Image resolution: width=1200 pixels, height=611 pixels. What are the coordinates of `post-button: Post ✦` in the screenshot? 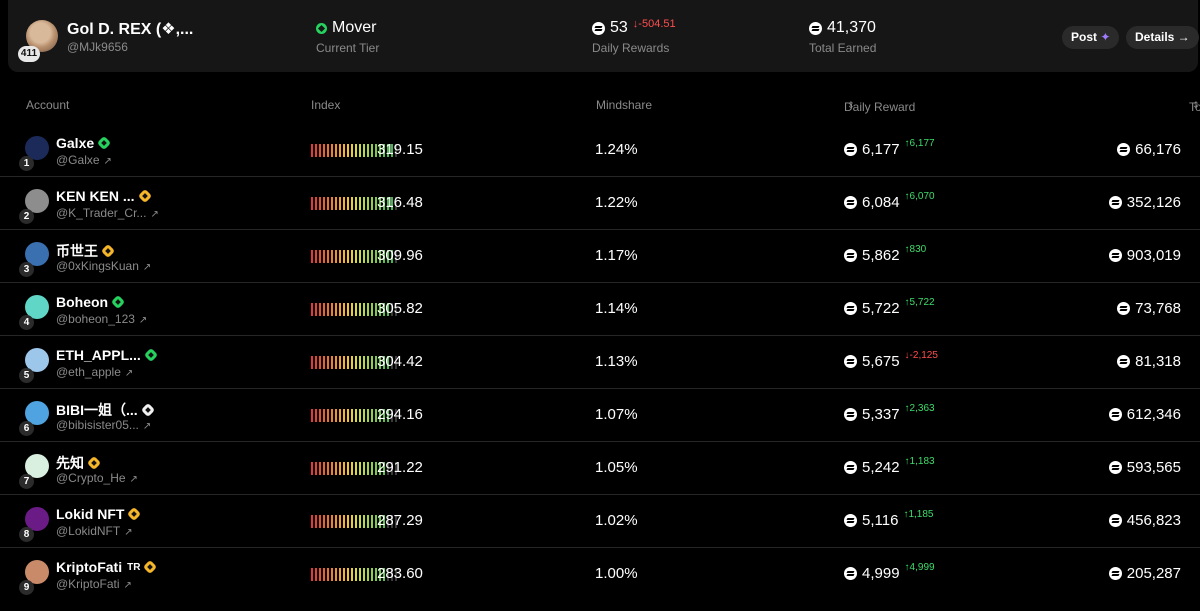 It's located at (1091, 37).